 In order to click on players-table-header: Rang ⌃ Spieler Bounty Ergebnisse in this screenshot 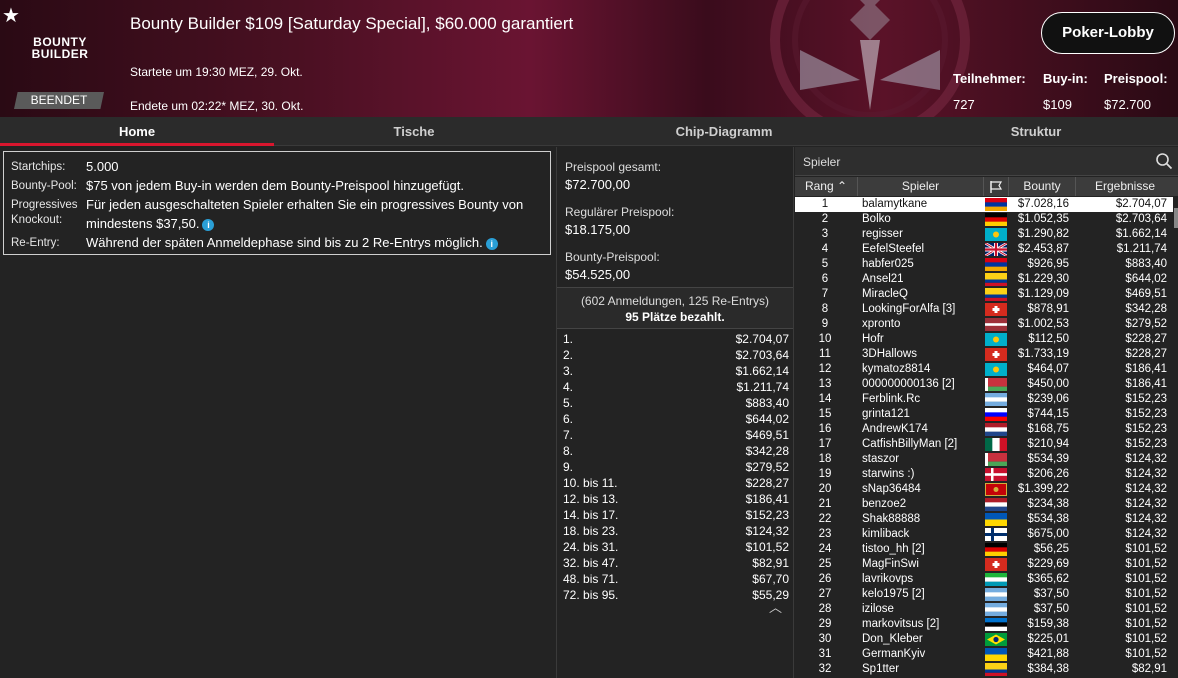, I will do `click(986, 186)`.